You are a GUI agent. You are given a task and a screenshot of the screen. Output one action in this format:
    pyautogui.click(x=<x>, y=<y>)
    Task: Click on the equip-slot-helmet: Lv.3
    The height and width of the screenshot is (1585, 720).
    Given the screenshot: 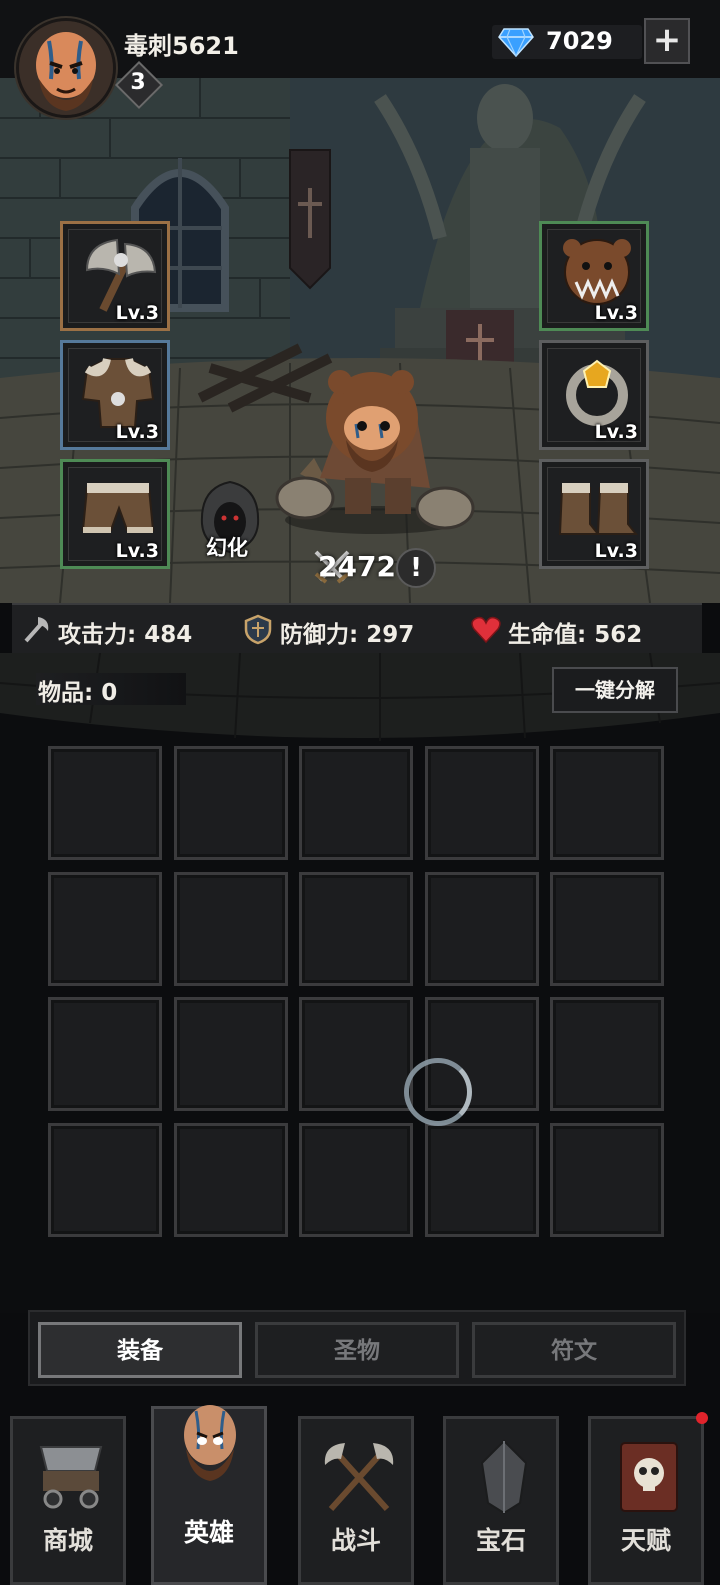 What is the action you would take?
    pyautogui.click(x=594, y=276)
    